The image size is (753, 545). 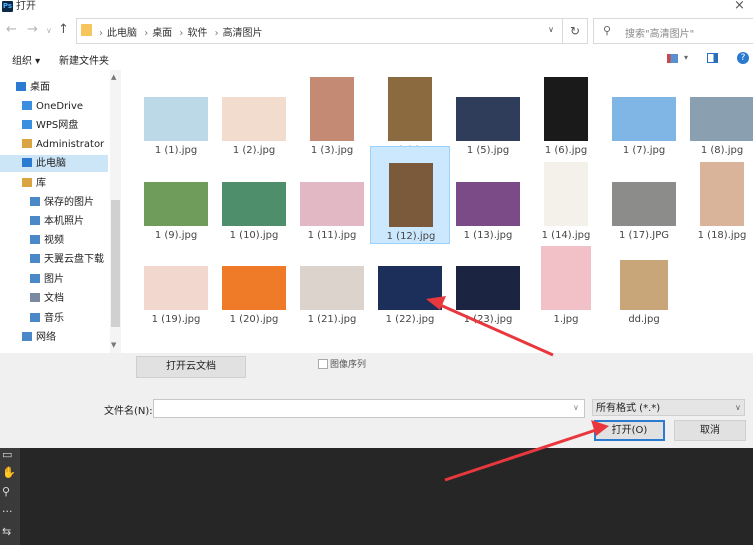 What do you see at coordinates (62, 202) in the screenshot?
I see `sidebar-item: 保存的图片` at bounding box center [62, 202].